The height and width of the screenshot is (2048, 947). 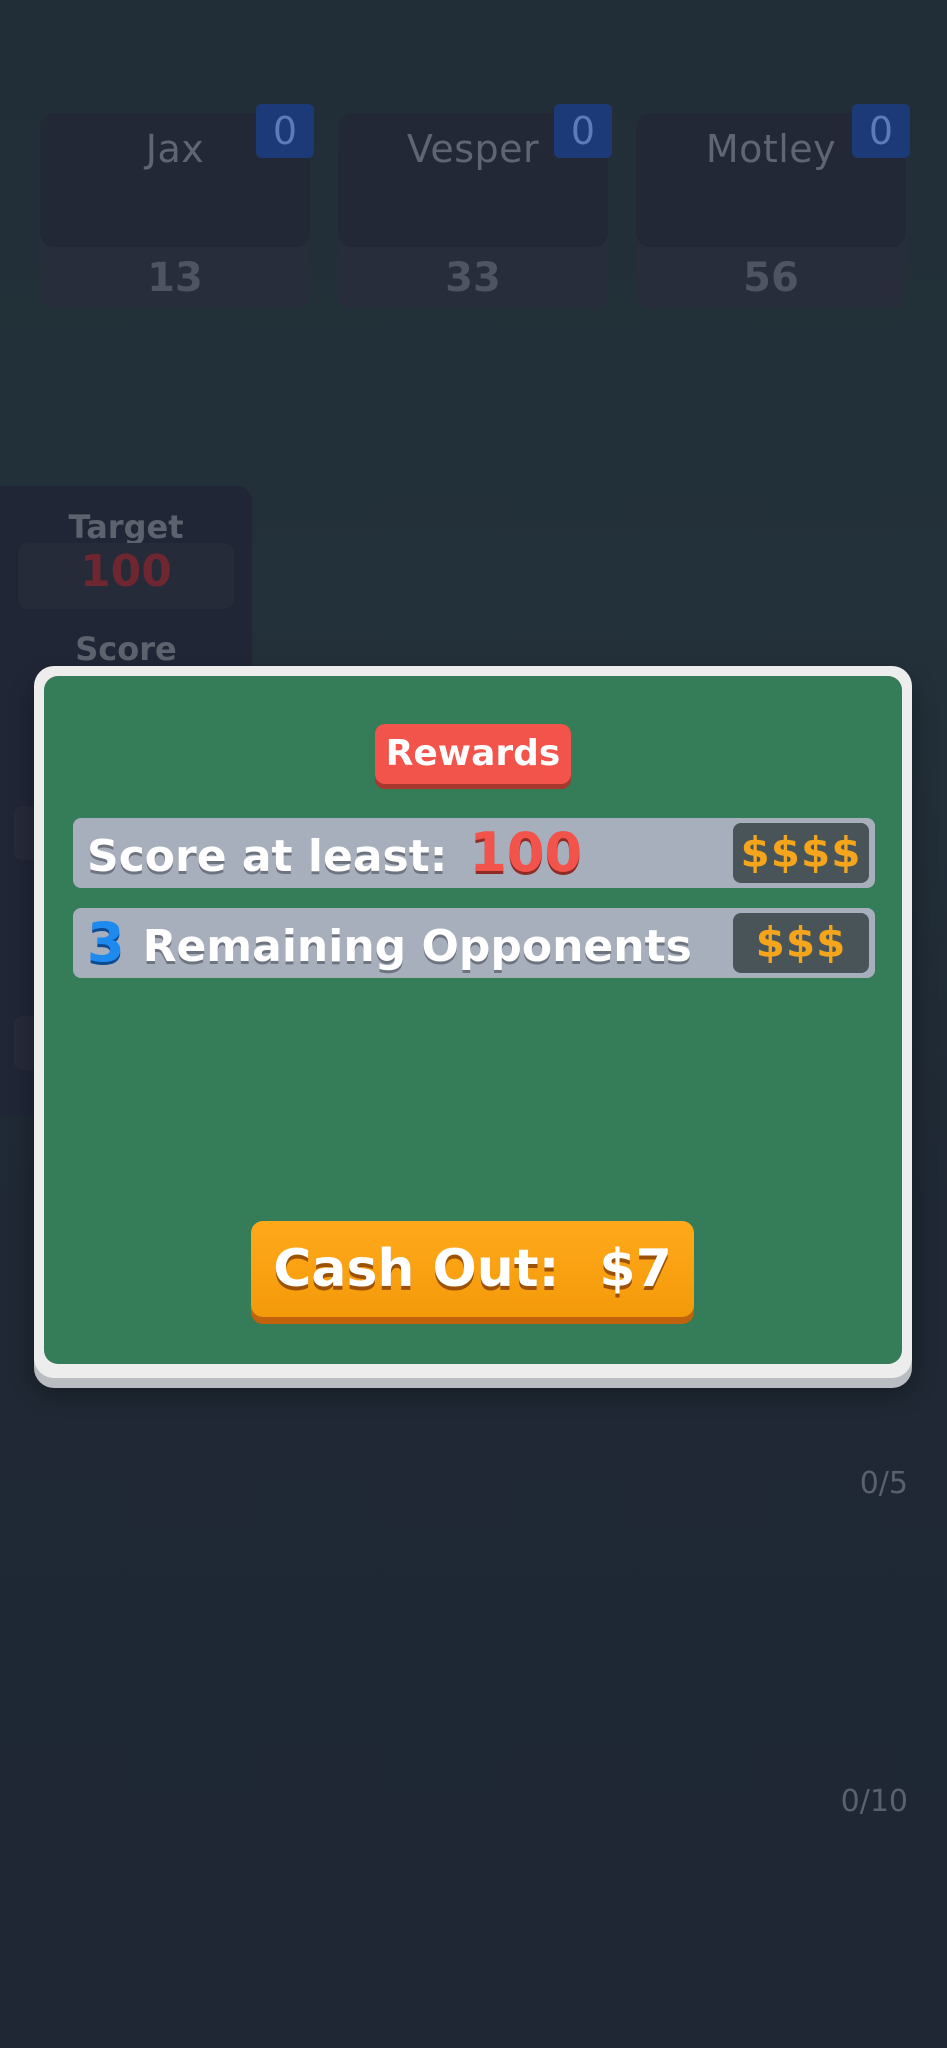 What do you see at coordinates (635, 1269) in the screenshot?
I see `cash-out-amount: $7` at bounding box center [635, 1269].